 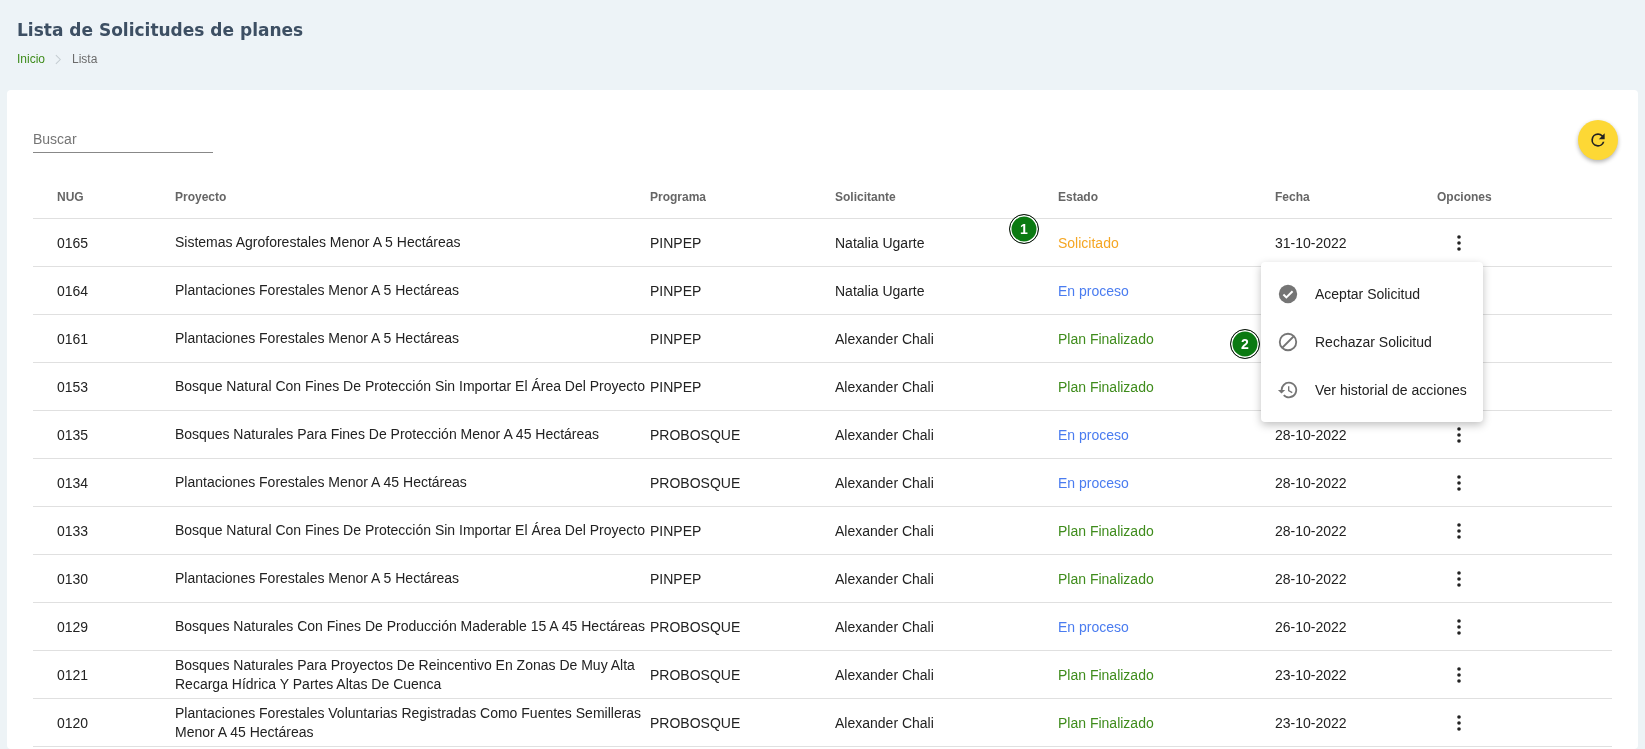 What do you see at coordinates (1288, 390) in the screenshot?
I see `history-icon` at bounding box center [1288, 390].